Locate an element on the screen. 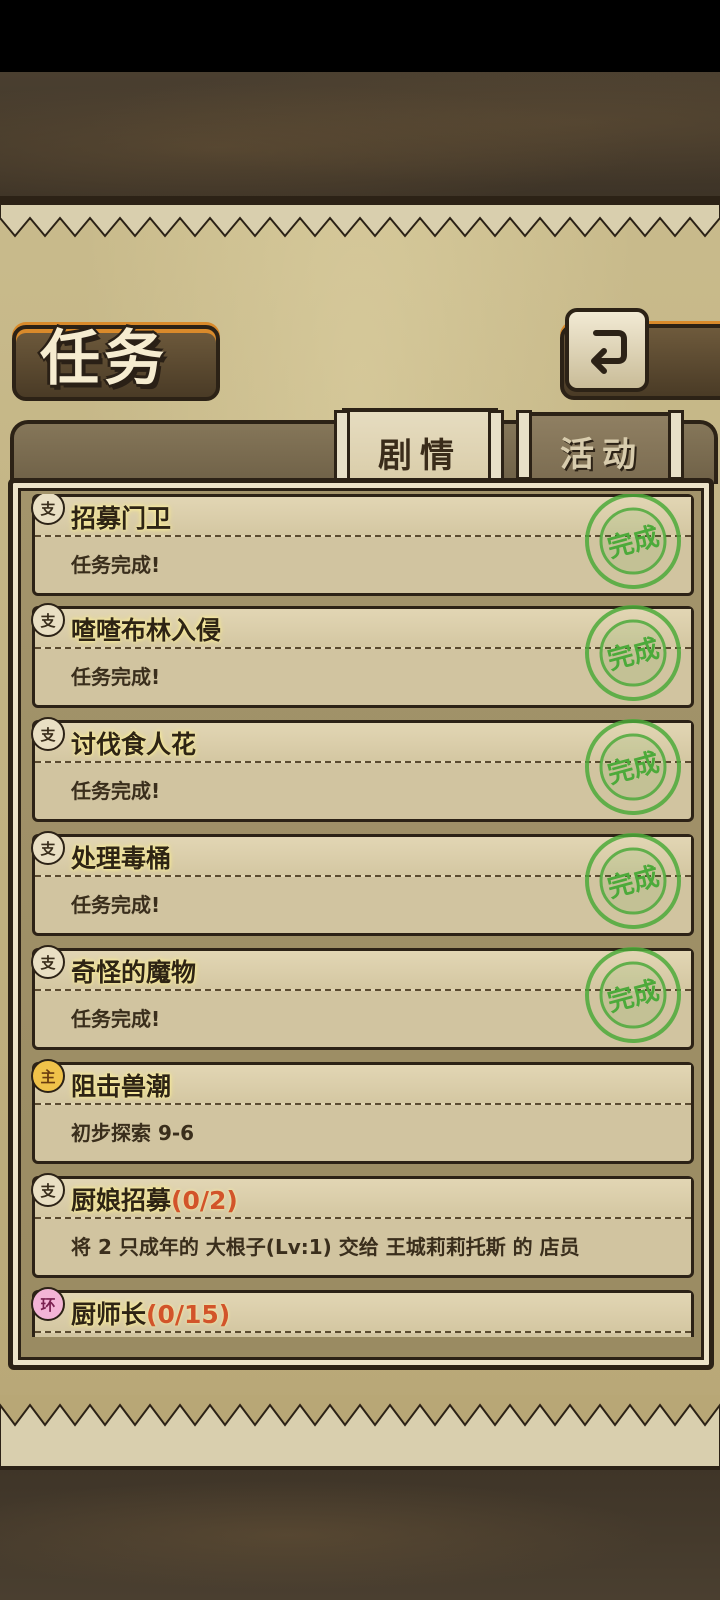 This screenshot has width=720, height=1600. back-button is located at coordinates (607, 350).